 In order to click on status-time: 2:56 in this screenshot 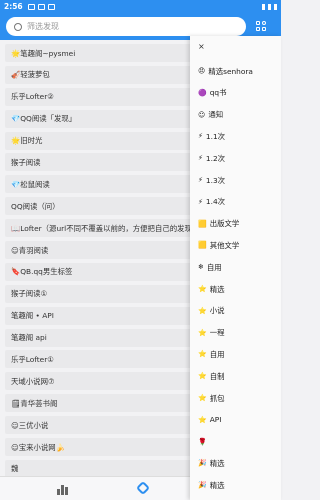, I will do `click(13, 6)`.